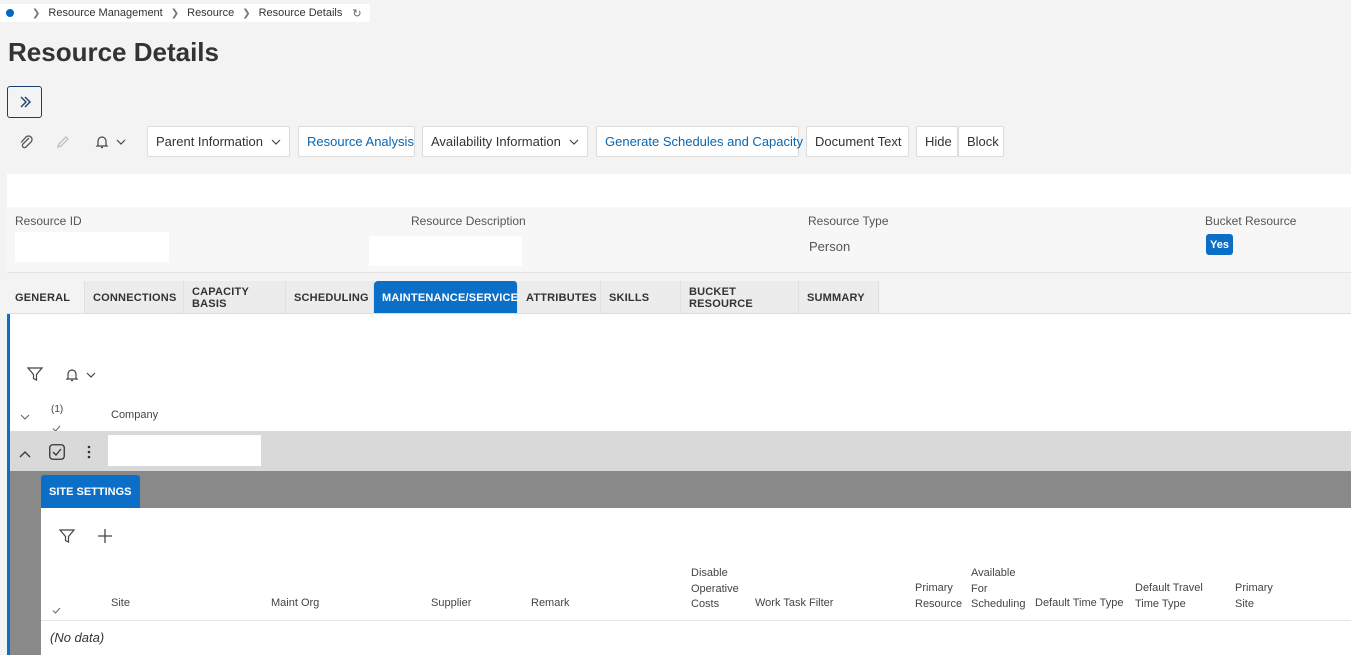 The width and height of the screenshot is (1351, 655). What do you see at coordinates (981, 141) in the screenshot?
I see `block-button: Block` at bounding box center [981, 141].